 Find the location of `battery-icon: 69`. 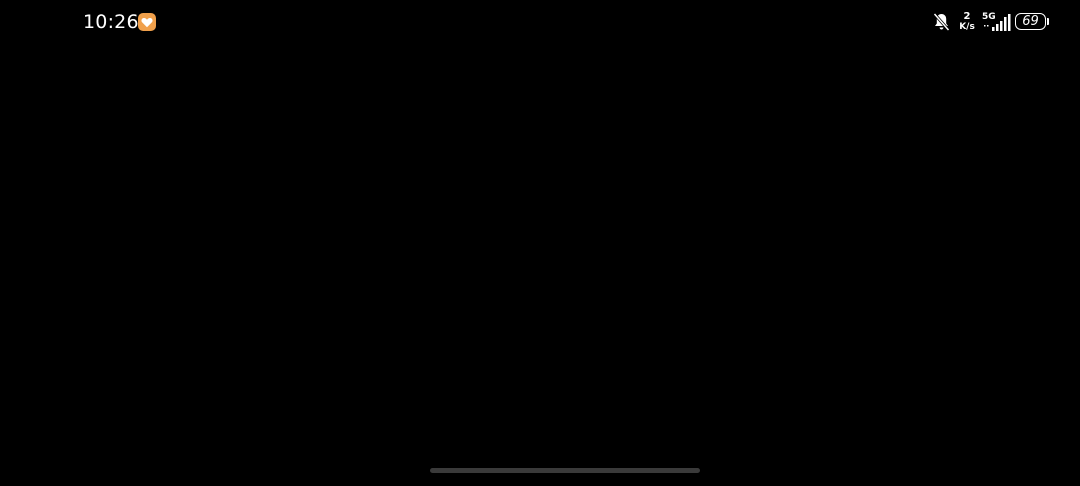

battery-icon: 69 is located at coordinates (1033, 22).